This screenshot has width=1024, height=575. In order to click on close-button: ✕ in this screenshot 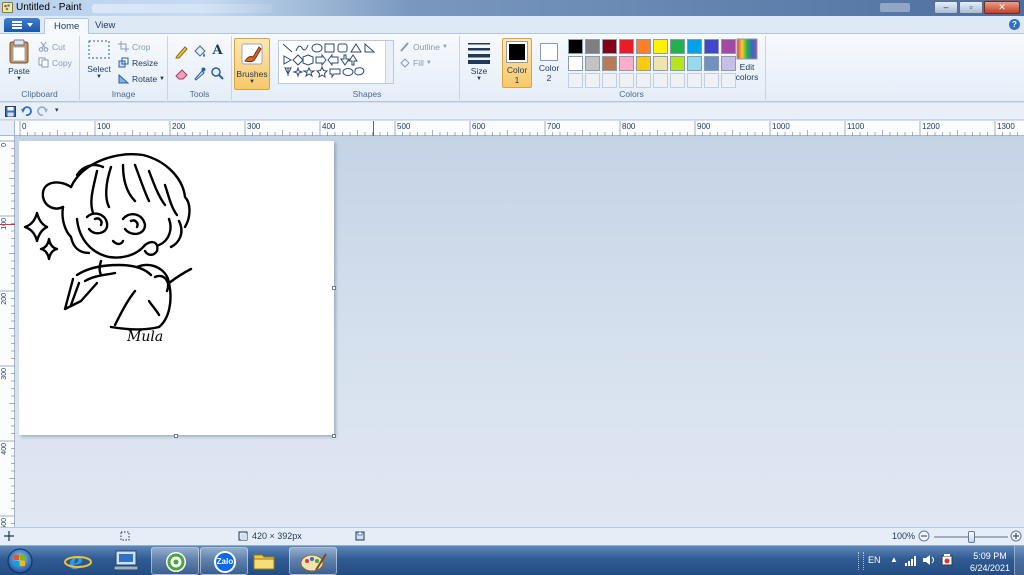, I will do `click(1002, 7)`.